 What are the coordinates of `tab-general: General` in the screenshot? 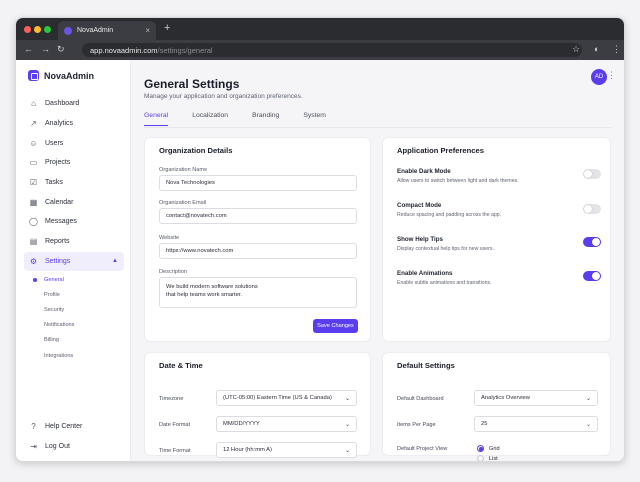 It's located at (156, 119).